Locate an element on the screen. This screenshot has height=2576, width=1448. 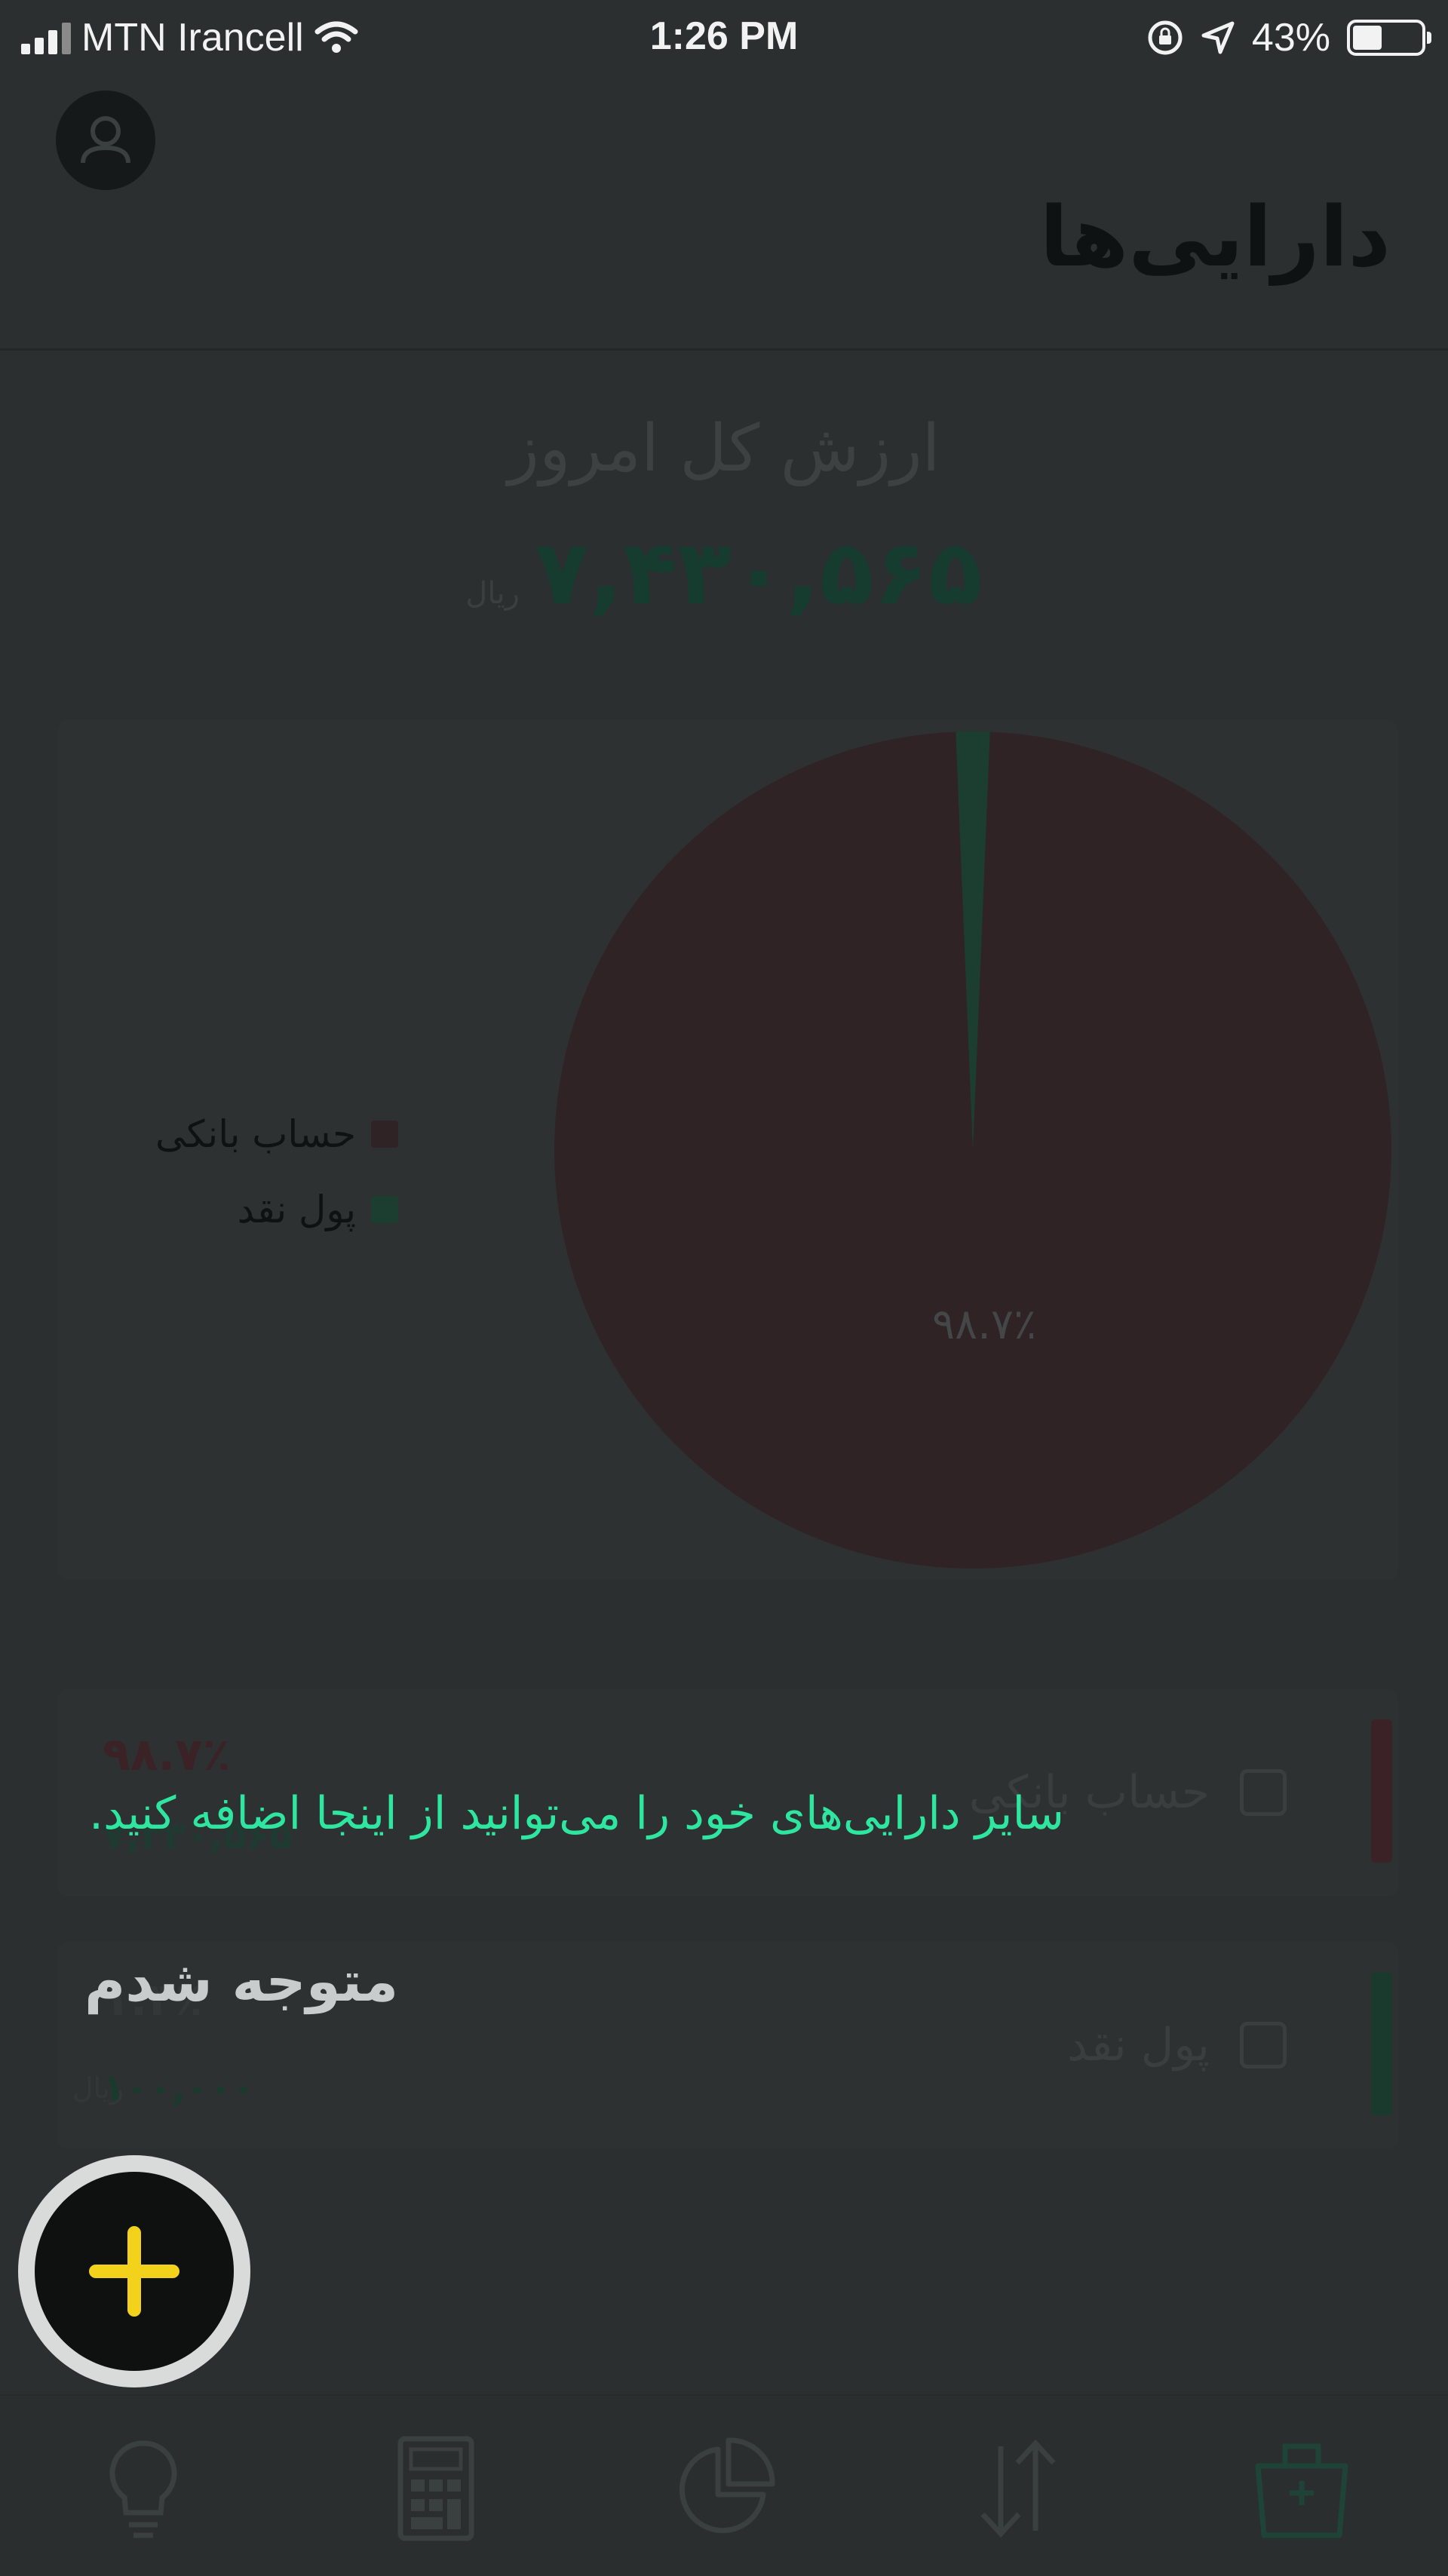
bottom-tab-bar is located at coordinates (724, 2485).